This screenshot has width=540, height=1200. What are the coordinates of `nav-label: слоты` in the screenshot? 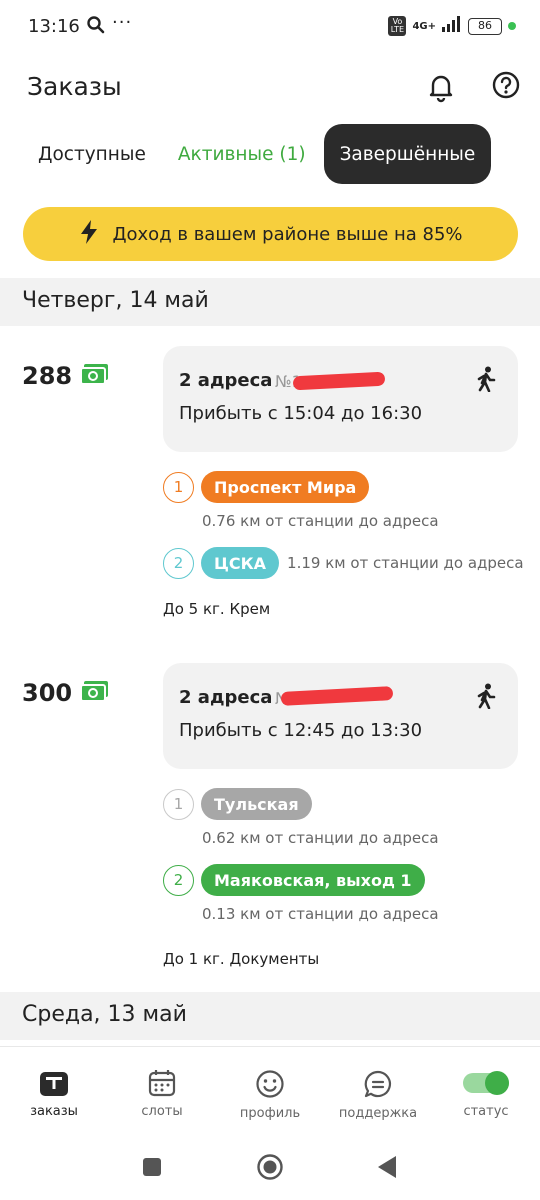 It's located at (162, 1111).